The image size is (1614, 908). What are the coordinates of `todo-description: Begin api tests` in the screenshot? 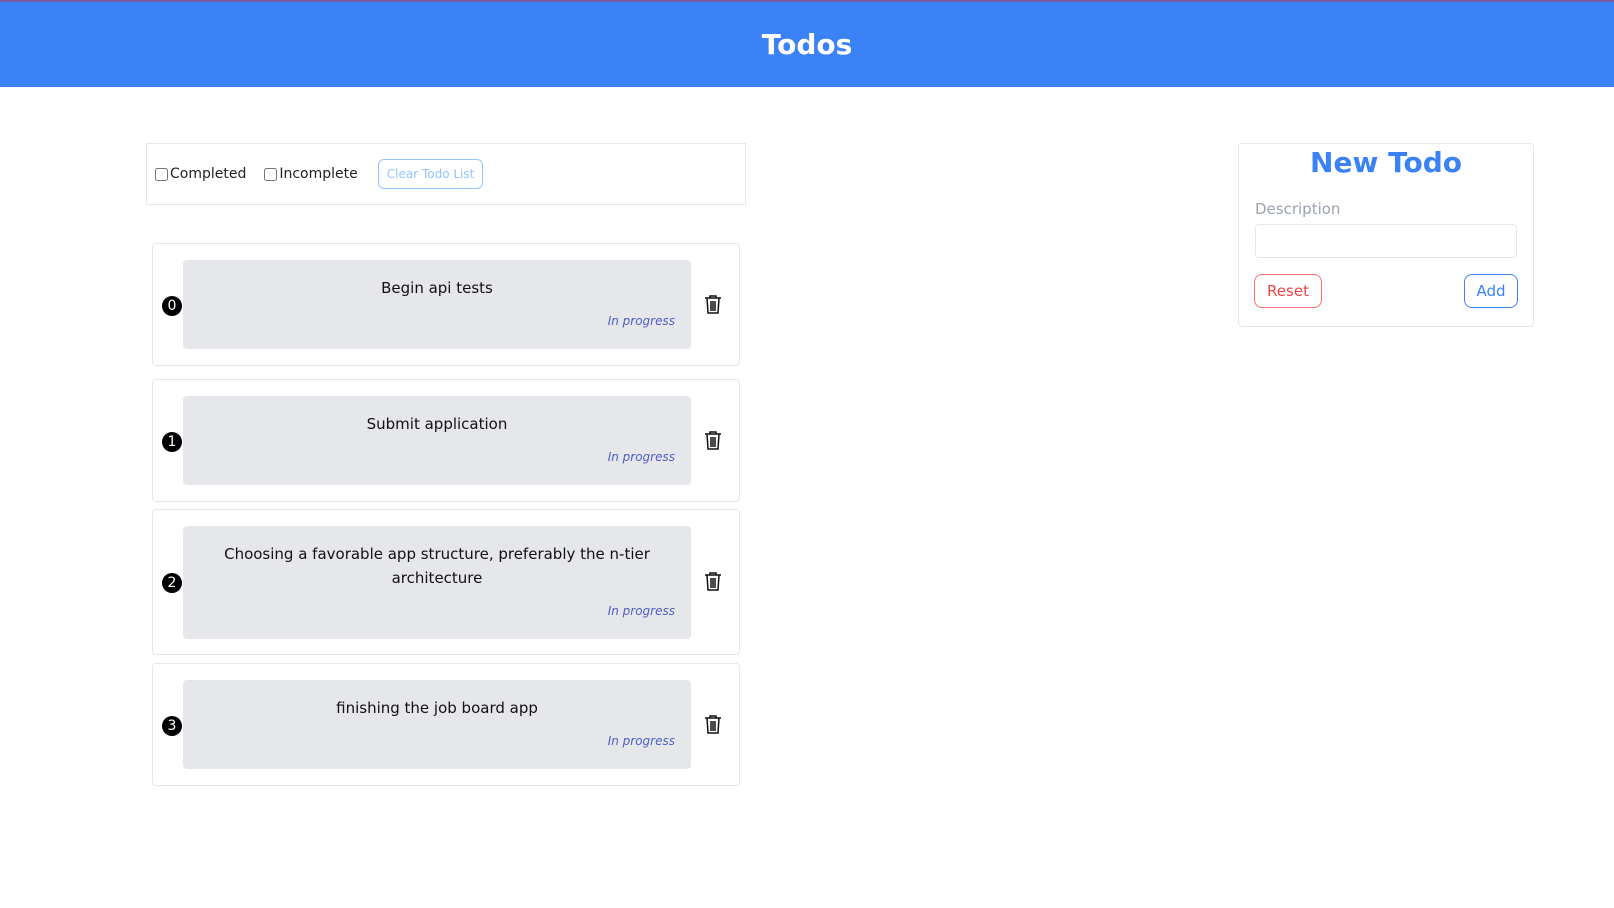 It's located at (437, 288).